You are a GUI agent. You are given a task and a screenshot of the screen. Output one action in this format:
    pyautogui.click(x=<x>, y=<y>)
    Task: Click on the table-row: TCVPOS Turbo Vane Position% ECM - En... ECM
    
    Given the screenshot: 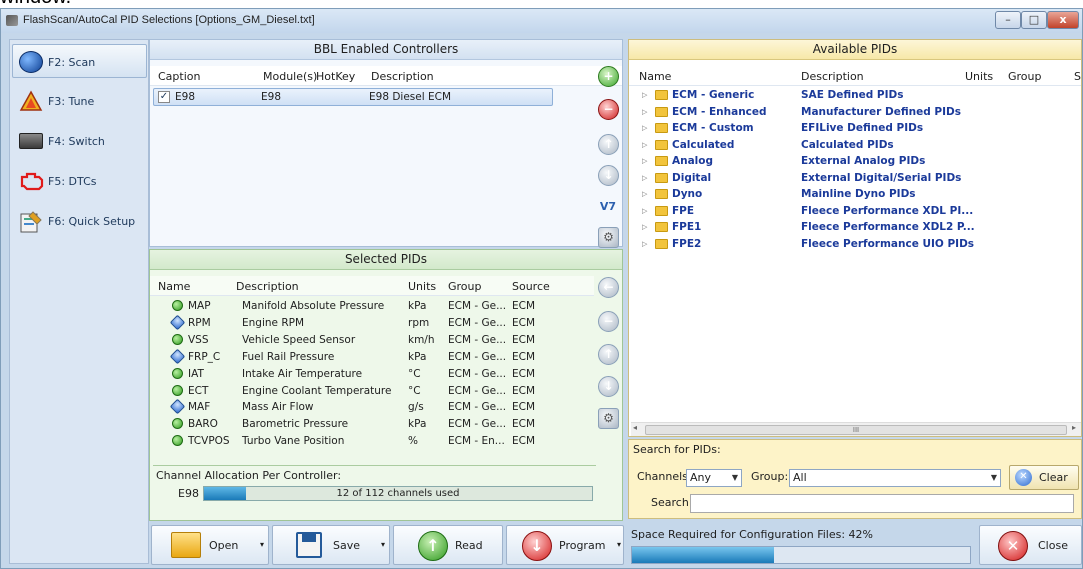 What is the action you would take?
    pyautogui.click(x=372, y=441)
    